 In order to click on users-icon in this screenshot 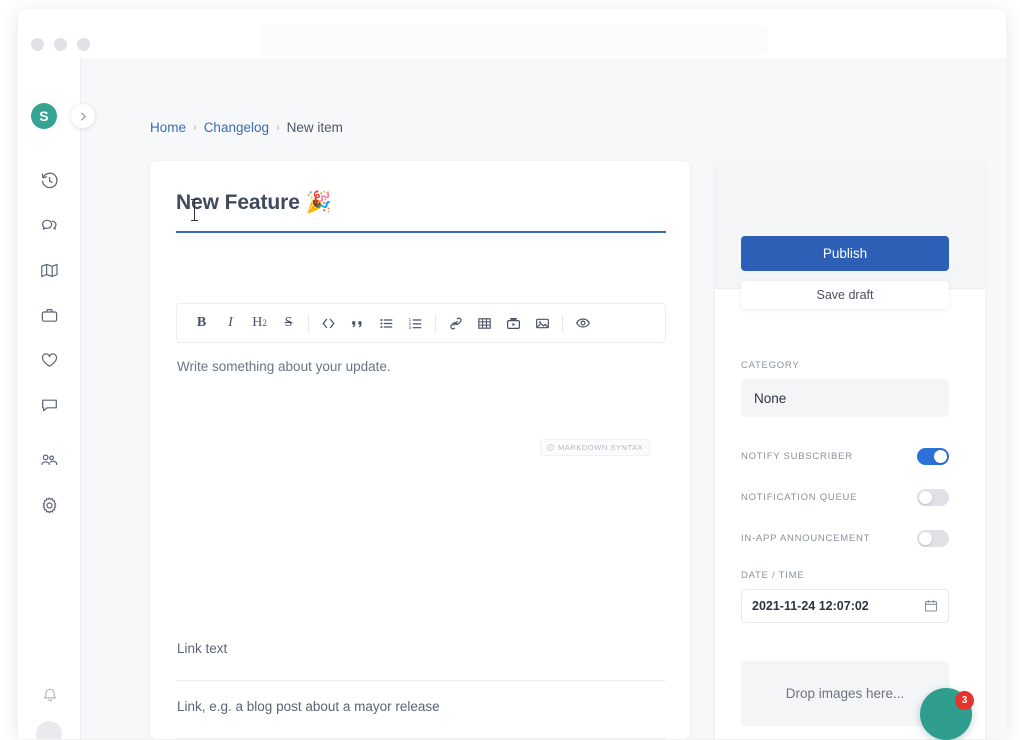, I will do `click(49, 460)`.